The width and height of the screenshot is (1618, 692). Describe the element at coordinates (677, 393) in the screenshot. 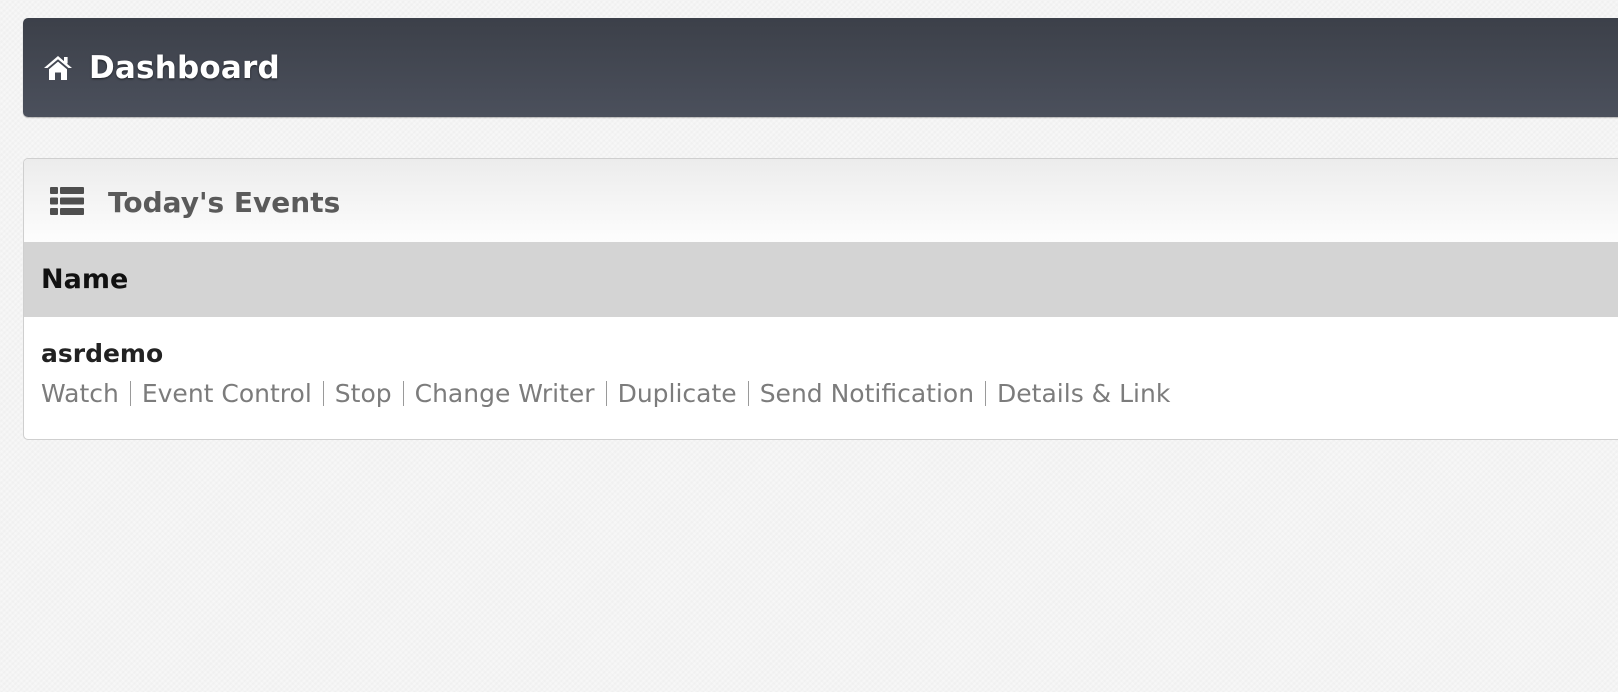

I see `duplicate-link: Duplicate` at that location.